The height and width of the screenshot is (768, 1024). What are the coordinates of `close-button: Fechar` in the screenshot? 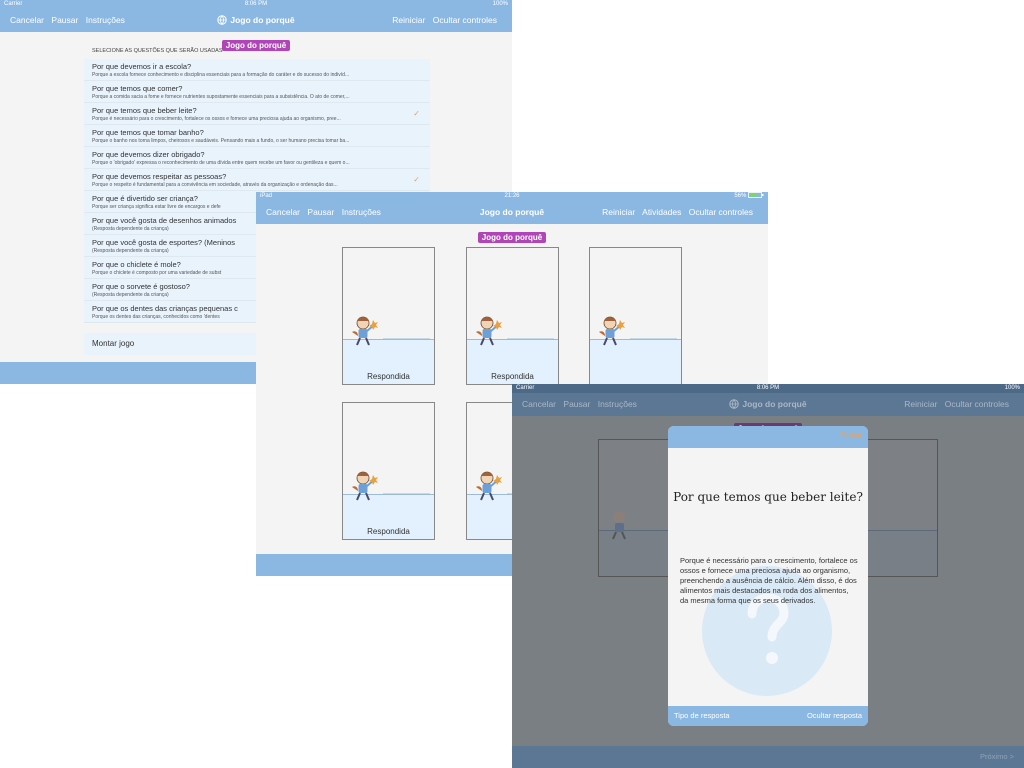 It's located at (851, 435).